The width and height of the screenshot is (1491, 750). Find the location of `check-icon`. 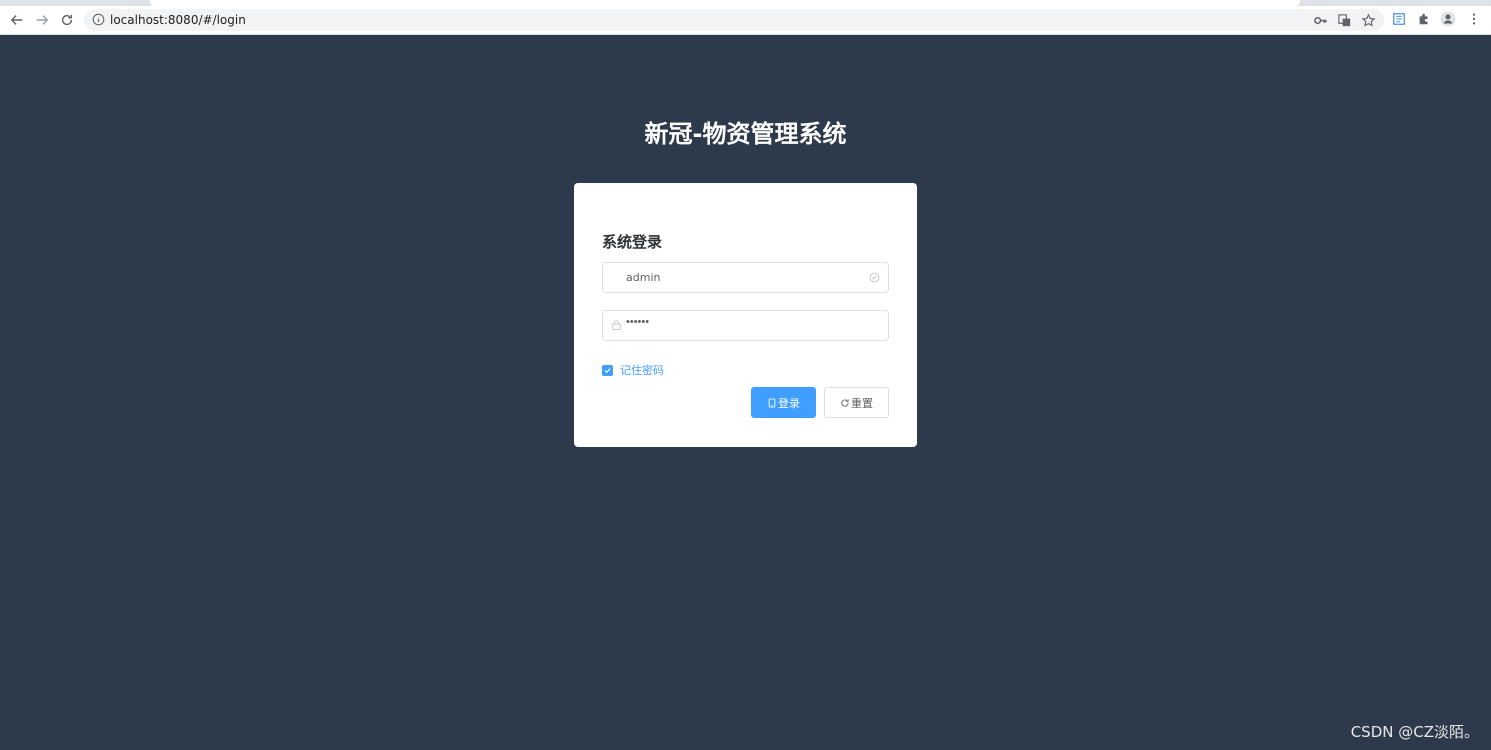

check-icon is located at coordinates (607, 370).